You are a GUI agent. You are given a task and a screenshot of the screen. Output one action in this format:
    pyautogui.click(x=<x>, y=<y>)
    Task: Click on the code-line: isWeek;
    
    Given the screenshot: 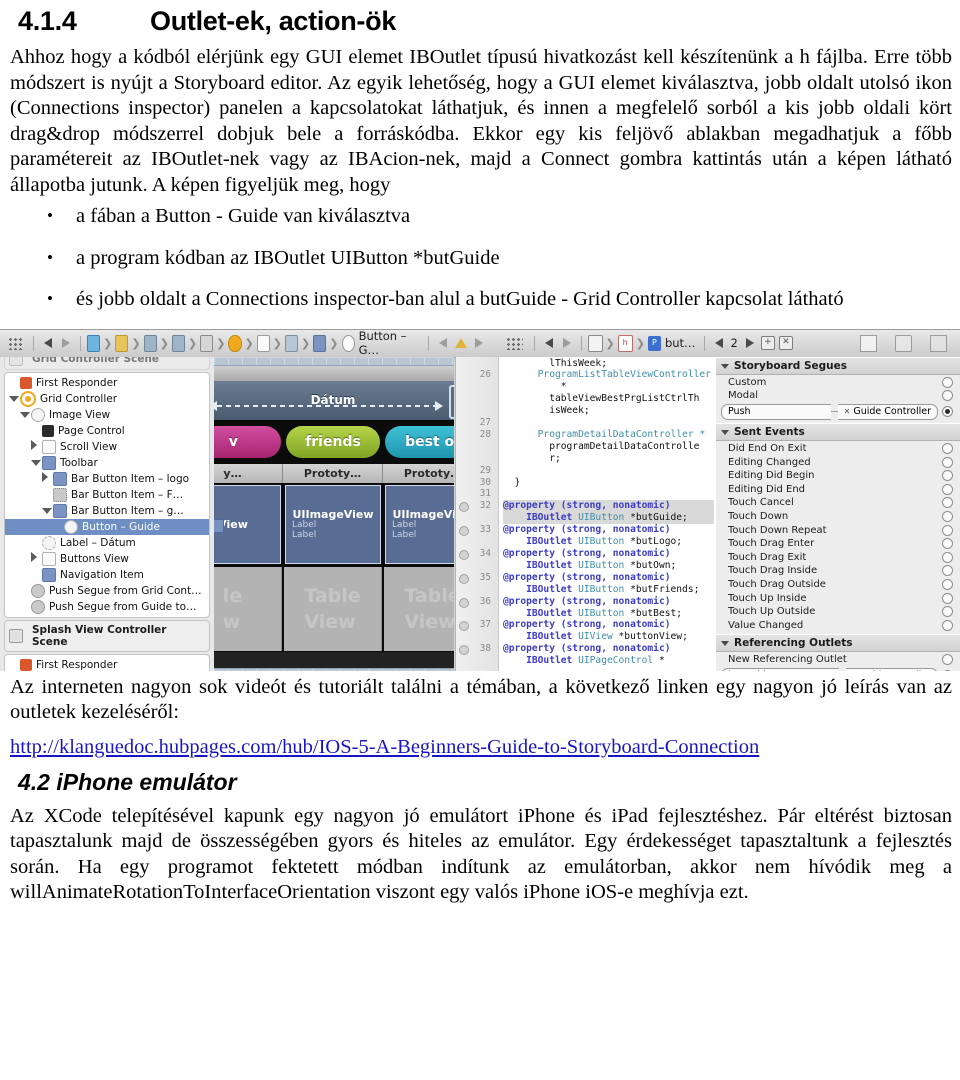 What is the action you would take?
    pyautogui.click(x=608, y=411)
    